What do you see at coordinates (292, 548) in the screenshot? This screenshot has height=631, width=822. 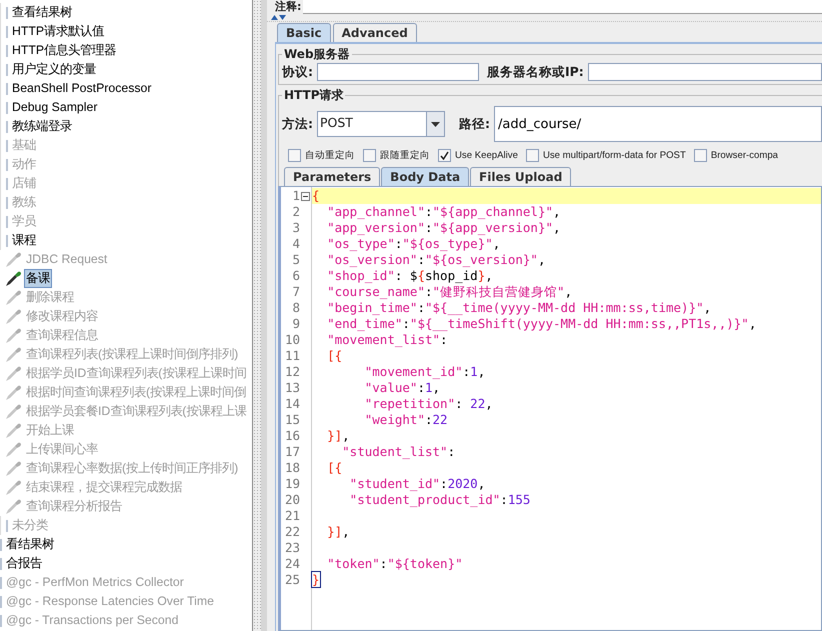 I see `line-number: 23` at bounding box center [292, 548].